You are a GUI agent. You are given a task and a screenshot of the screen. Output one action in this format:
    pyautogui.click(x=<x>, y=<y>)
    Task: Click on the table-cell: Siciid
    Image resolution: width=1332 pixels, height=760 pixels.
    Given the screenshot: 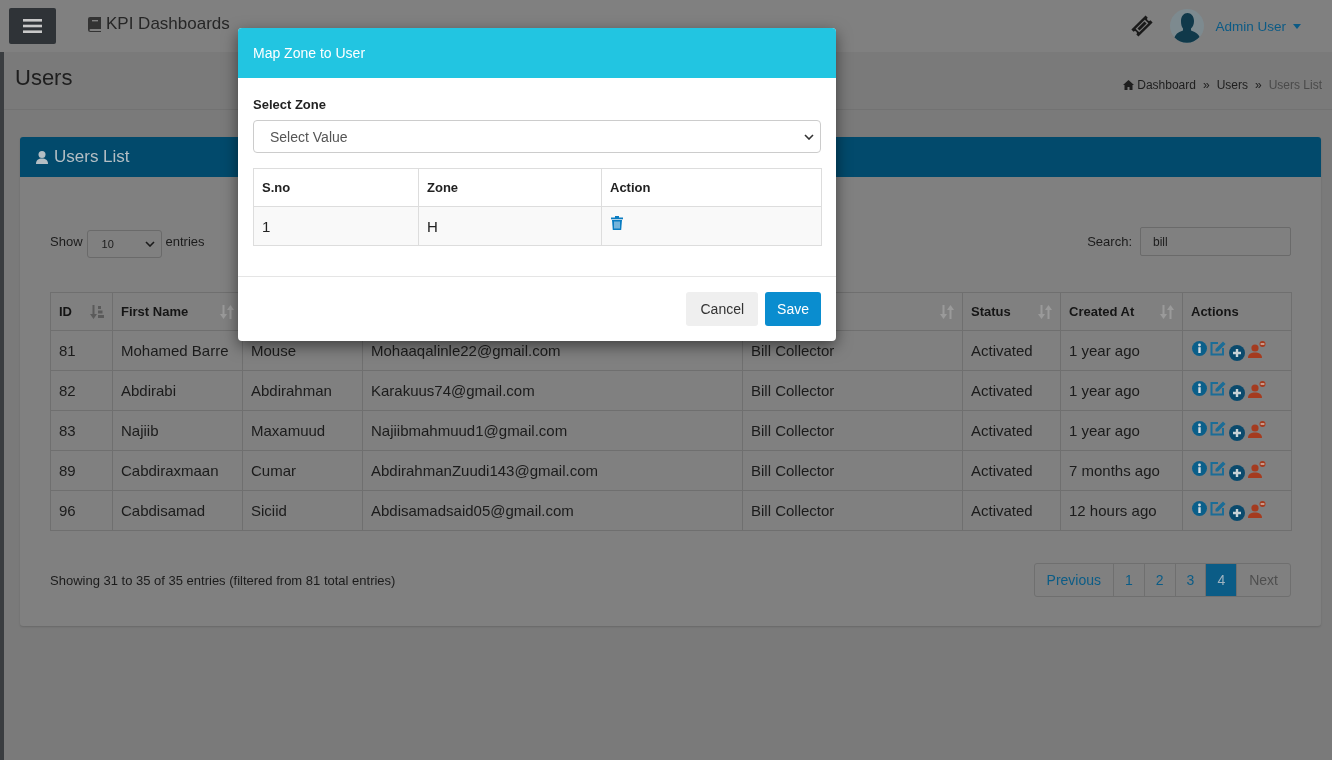 What is the action you would take?
    pyautogui.click(x=302, y=510)
    